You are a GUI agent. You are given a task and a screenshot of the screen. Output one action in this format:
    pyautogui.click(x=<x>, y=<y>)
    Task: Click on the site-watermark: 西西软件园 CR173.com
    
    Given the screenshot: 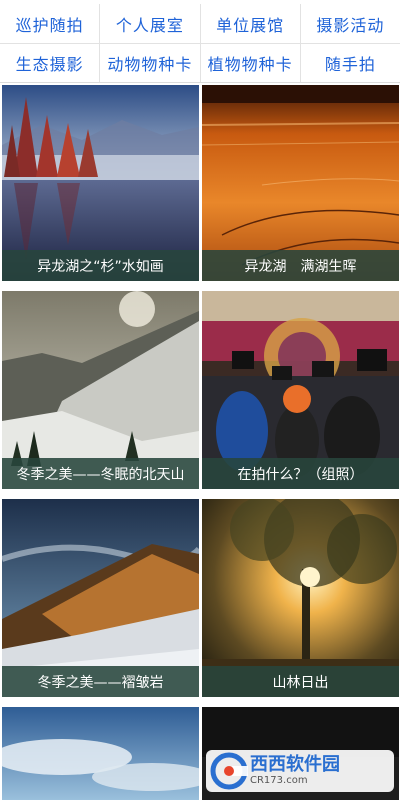 What is the action you would take?
    pyautogui.click(x=300, y=771)
    